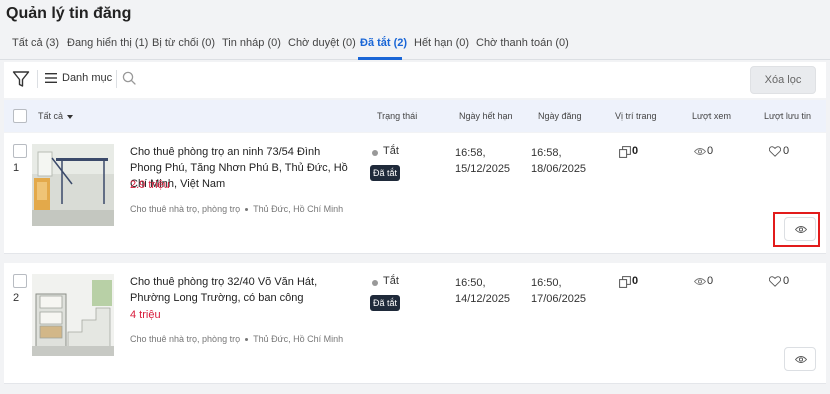  What do you see at coordinates (560, 116) in the screenshot?
I see `column-posted-date: Ngày đăng` at bounding box center [560, 116].